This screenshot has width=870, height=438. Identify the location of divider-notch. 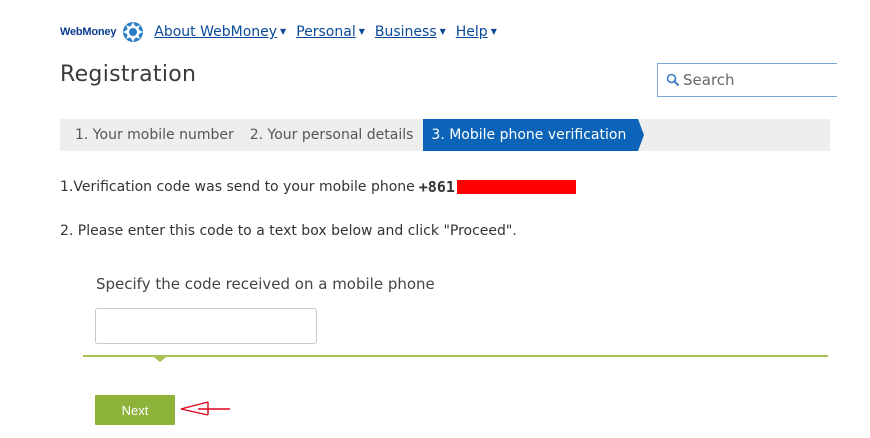
(160, 358).